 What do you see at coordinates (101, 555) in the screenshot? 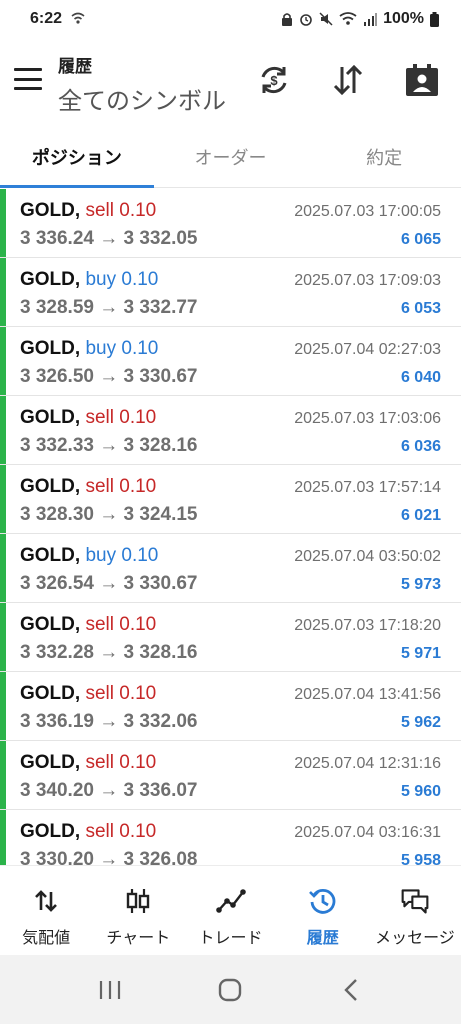
I see `side-text: buy` at bounding box center [101, 555].